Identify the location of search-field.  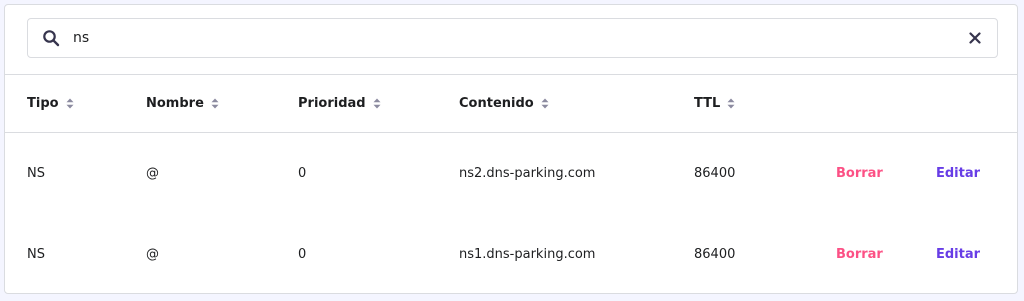
(512, 38).